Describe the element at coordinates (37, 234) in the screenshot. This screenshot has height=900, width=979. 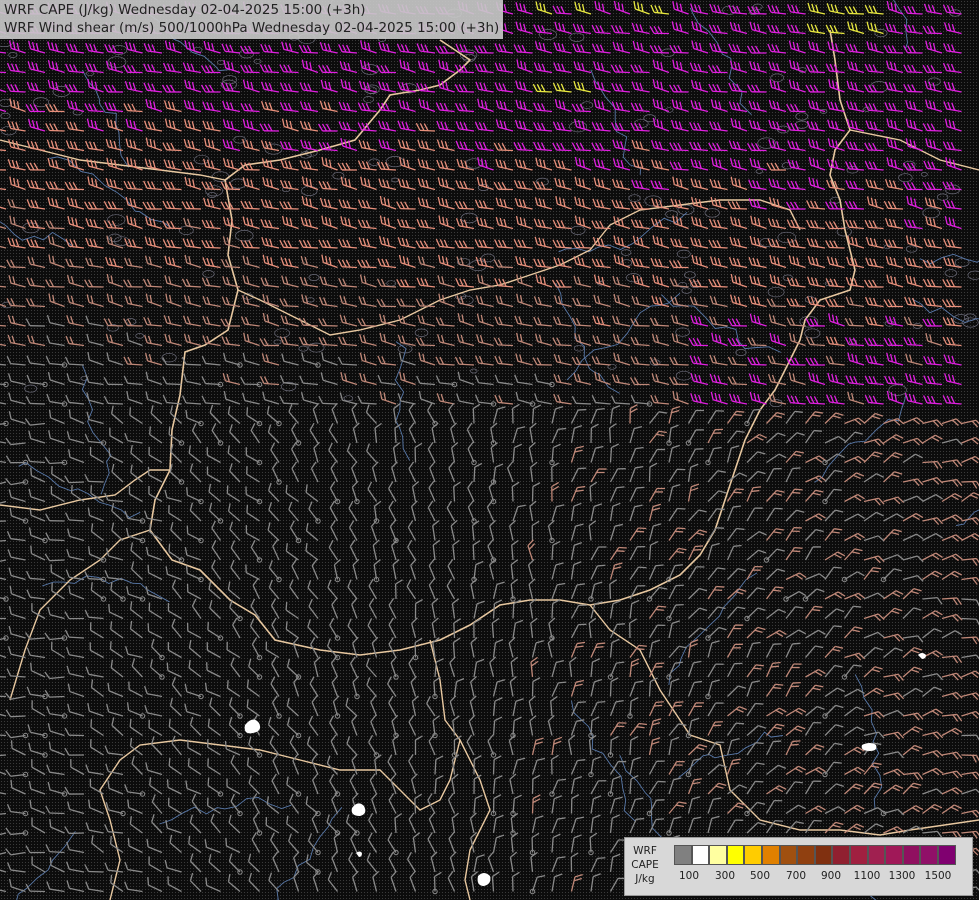
I see `river` at that location.